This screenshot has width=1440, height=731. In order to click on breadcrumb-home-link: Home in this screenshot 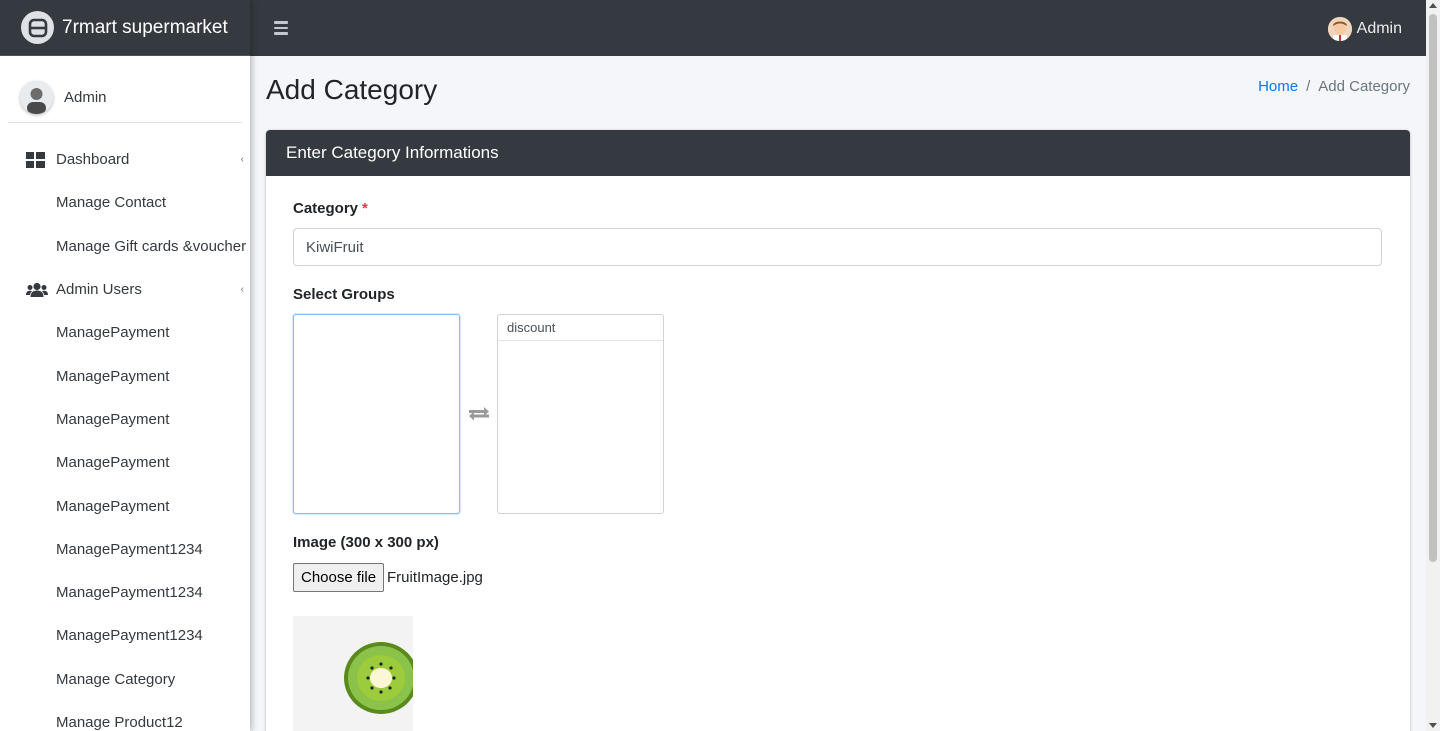, I will do `click(1278, 86)`.